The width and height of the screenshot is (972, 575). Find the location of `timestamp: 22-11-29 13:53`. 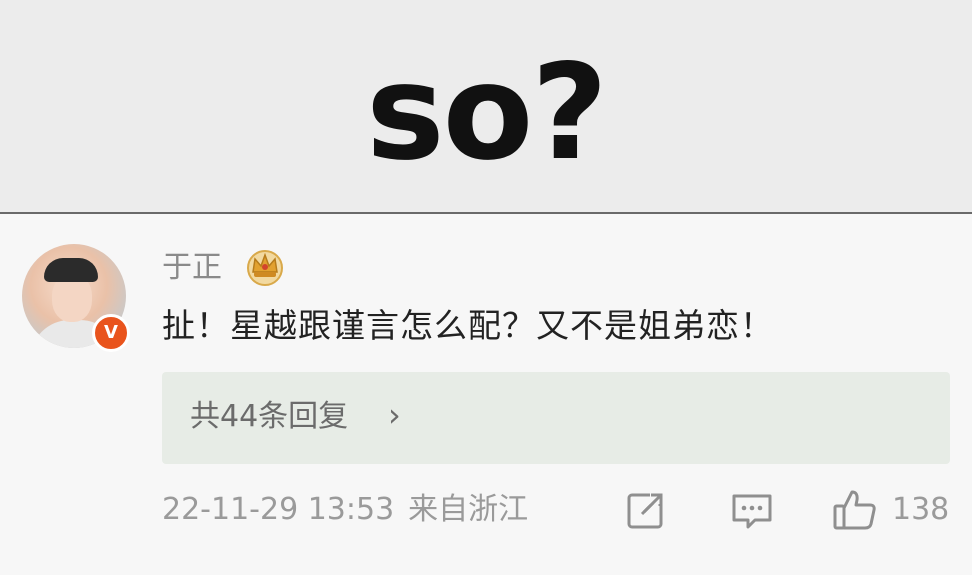

timestamp: 22-11-29 13:53 is located at coordinates (278, 509).